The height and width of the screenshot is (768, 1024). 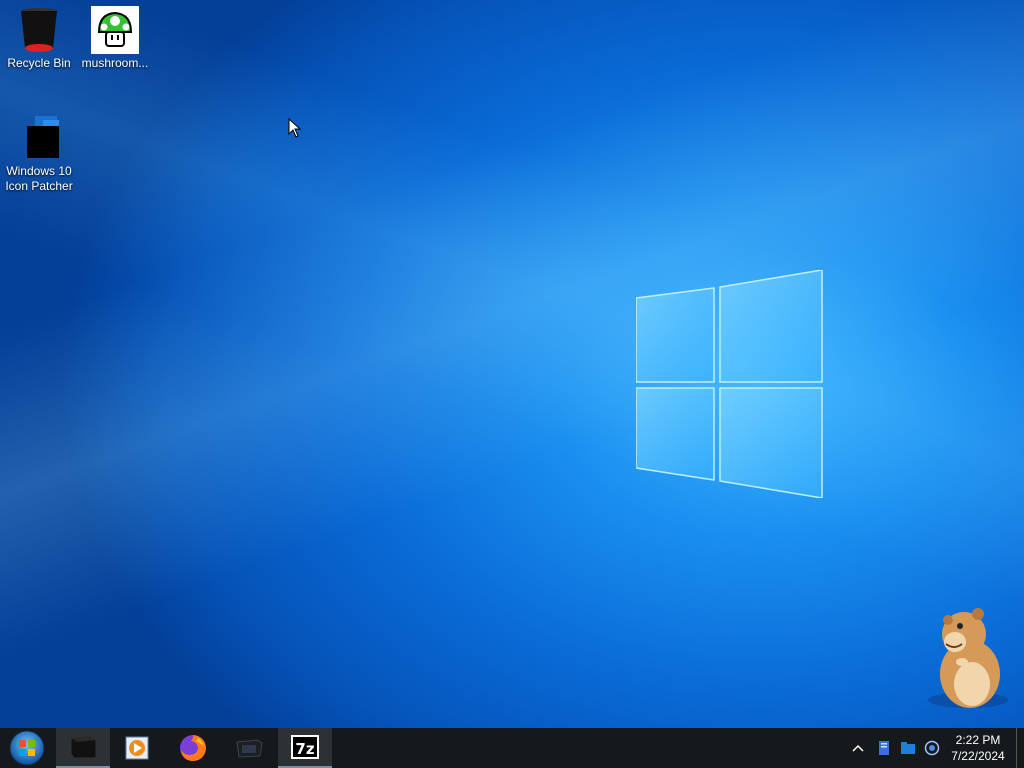 What do you see at coordinates (965, 658) in the screenshot?
I see `hamster-widget-icon` at bounding box center [965, 658].